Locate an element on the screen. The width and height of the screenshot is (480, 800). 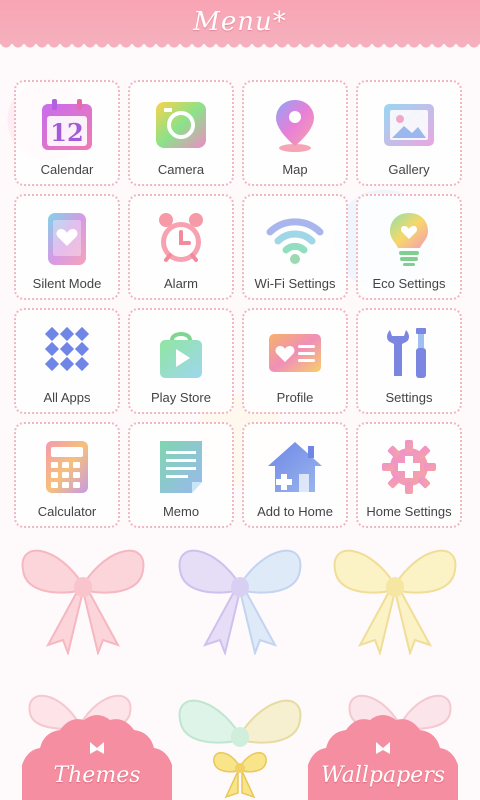
app-label: Alarm is located at coordinates (181, 283).